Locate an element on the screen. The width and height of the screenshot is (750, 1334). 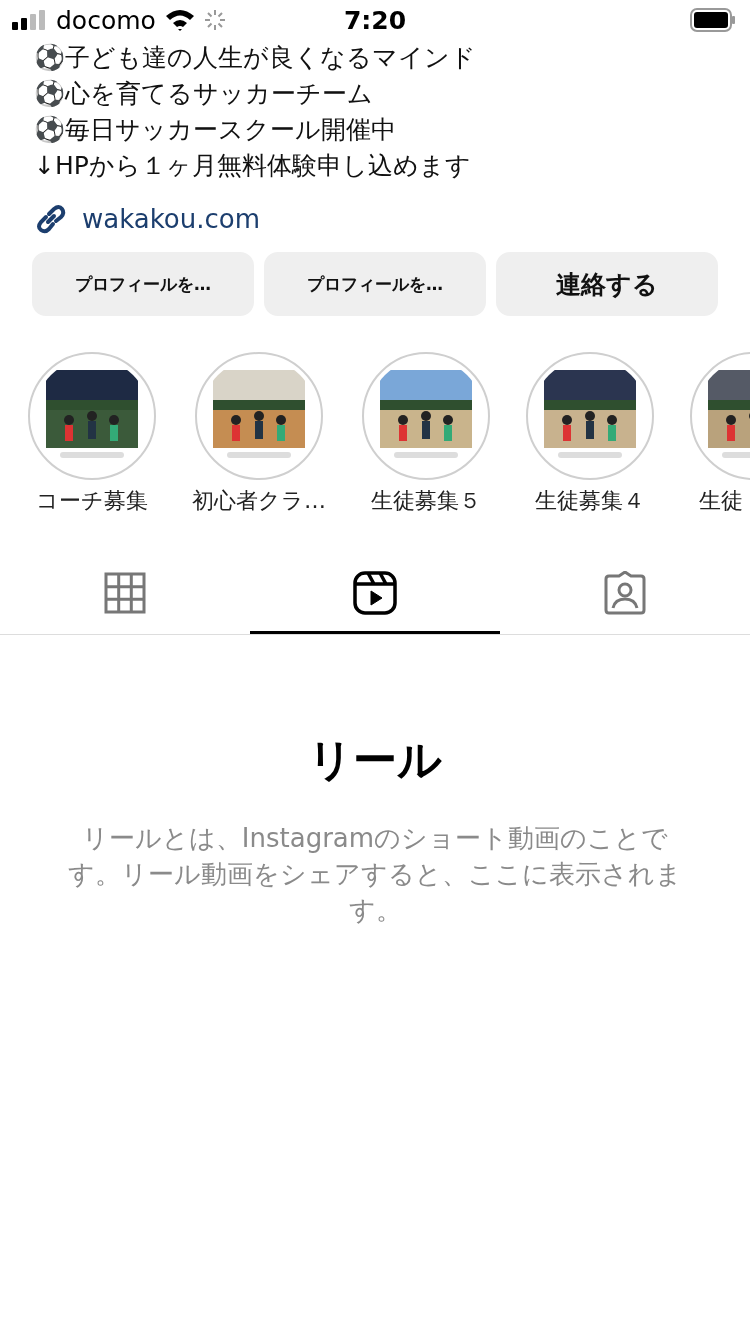
carrier-name: docomo is located at coordinates (106, 20).